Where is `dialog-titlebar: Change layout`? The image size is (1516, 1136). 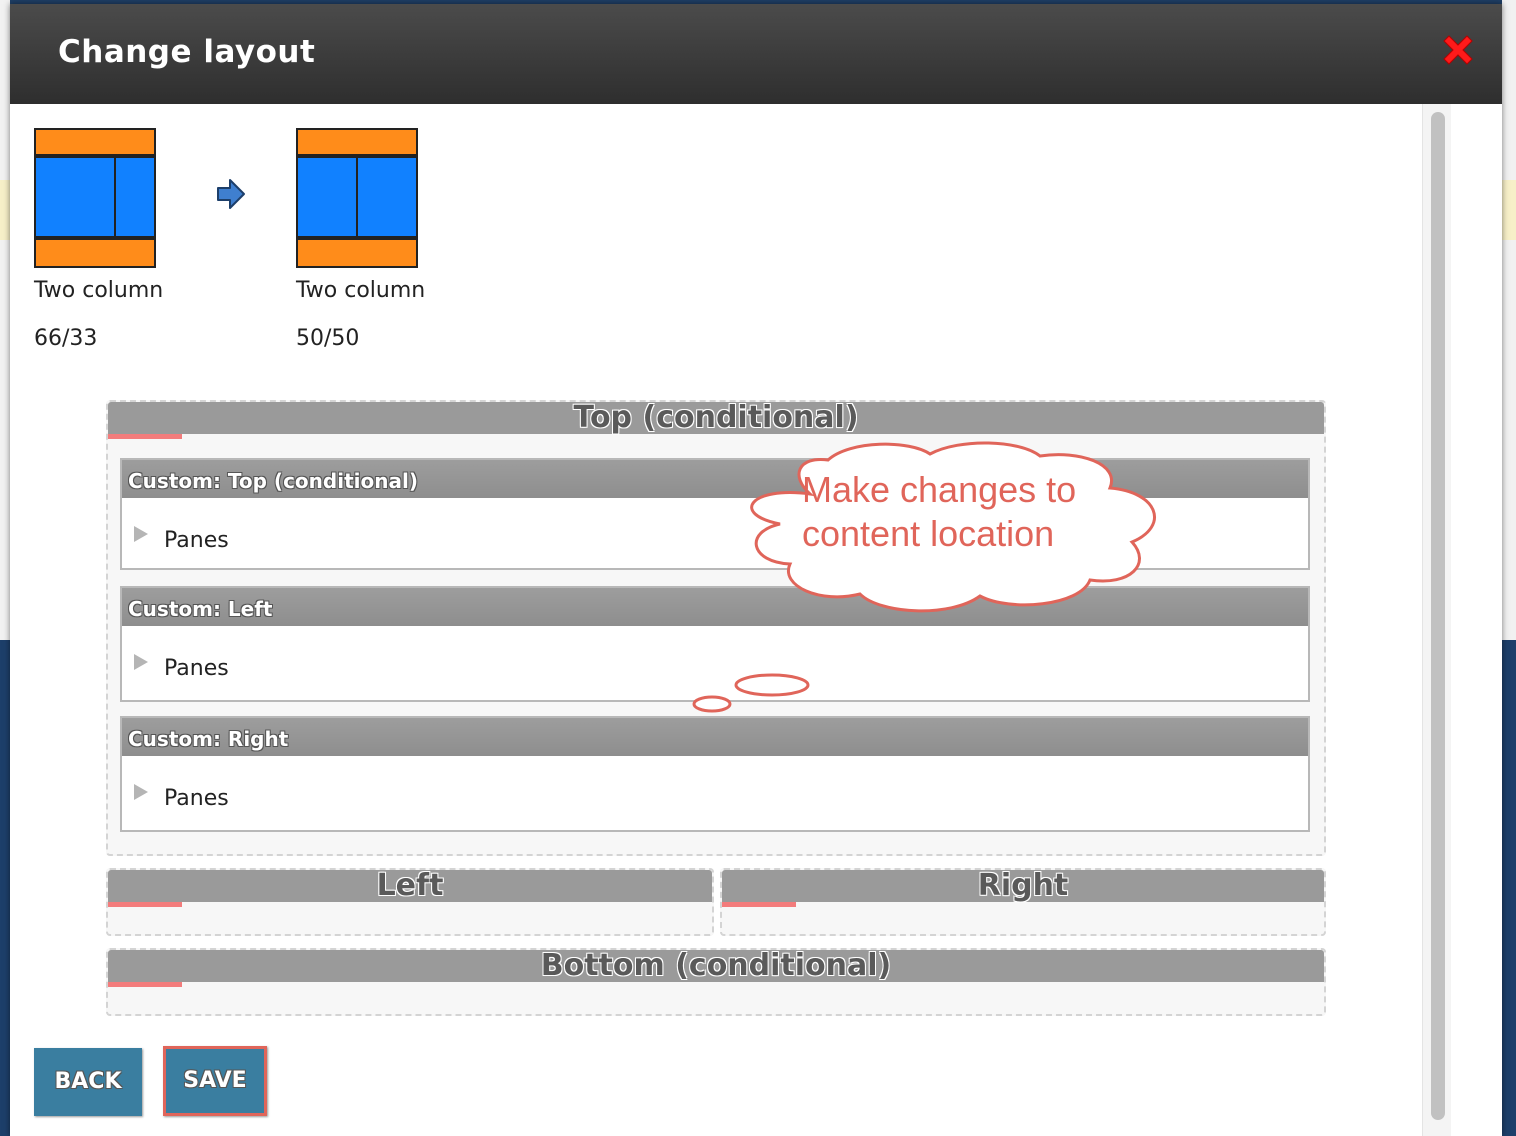 dialog-titlebar: Change layout is located at coordinates (756, 54).